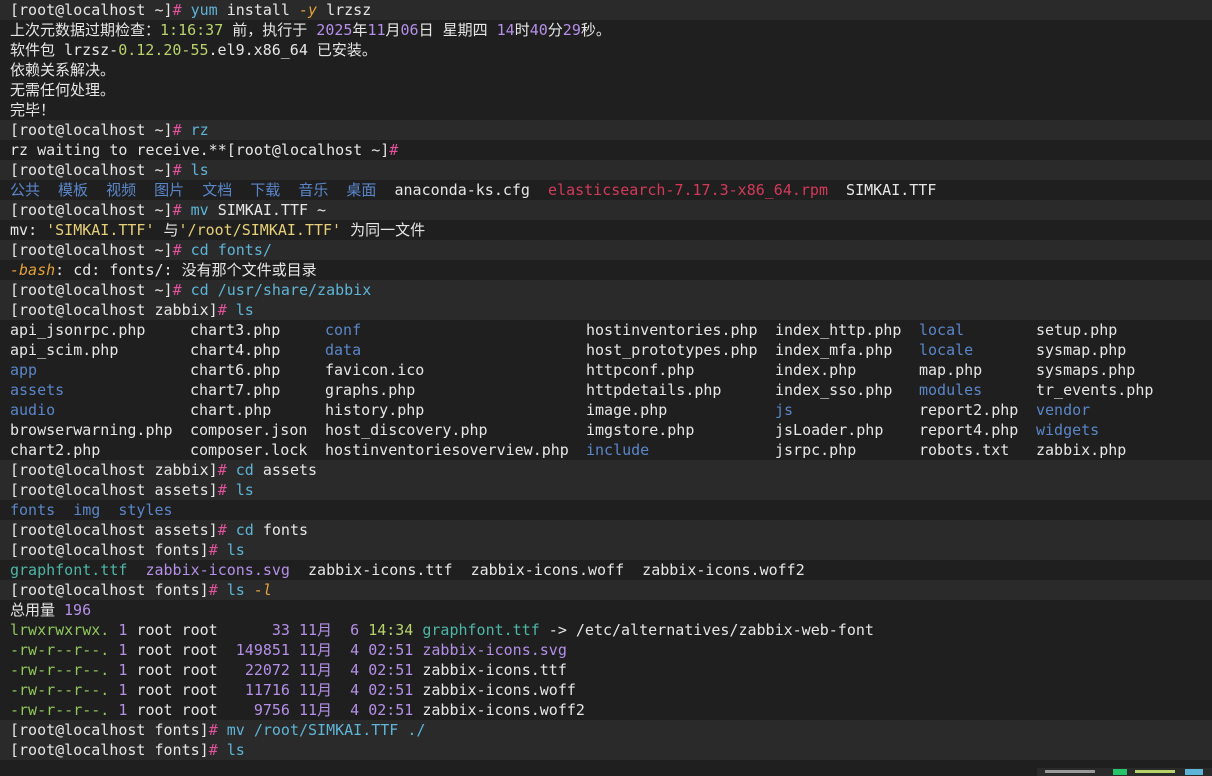 This screenshot has height=776, width=1212. I want to click on file-entry: jsLoader.php, so click(829, 430).